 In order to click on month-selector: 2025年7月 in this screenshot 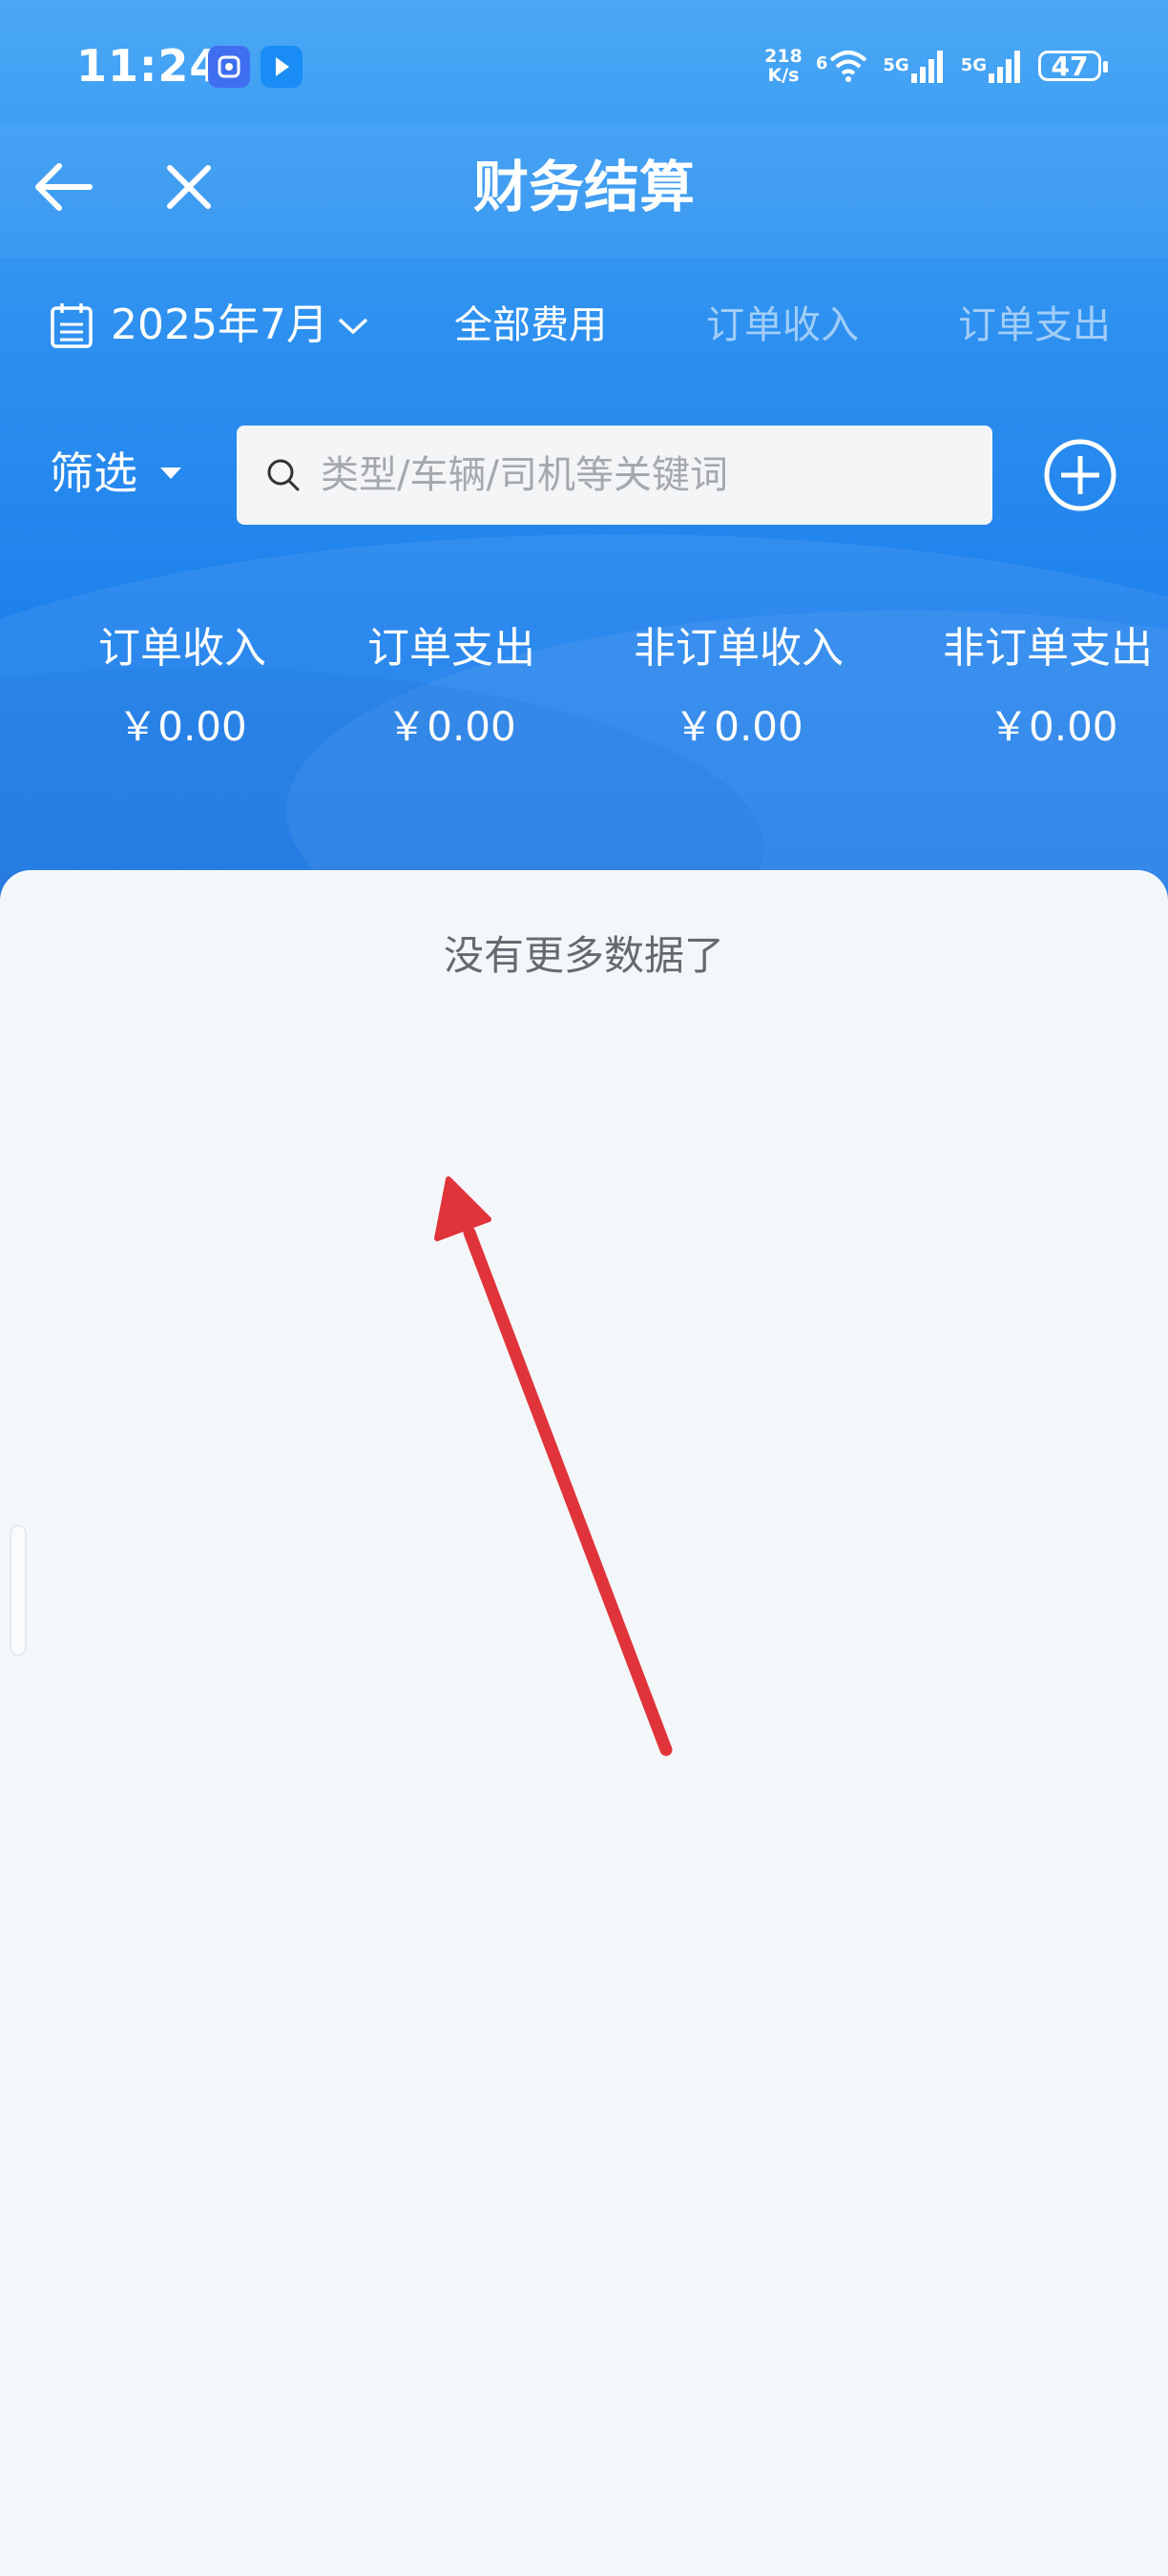, I will do `click(241, 325)`.